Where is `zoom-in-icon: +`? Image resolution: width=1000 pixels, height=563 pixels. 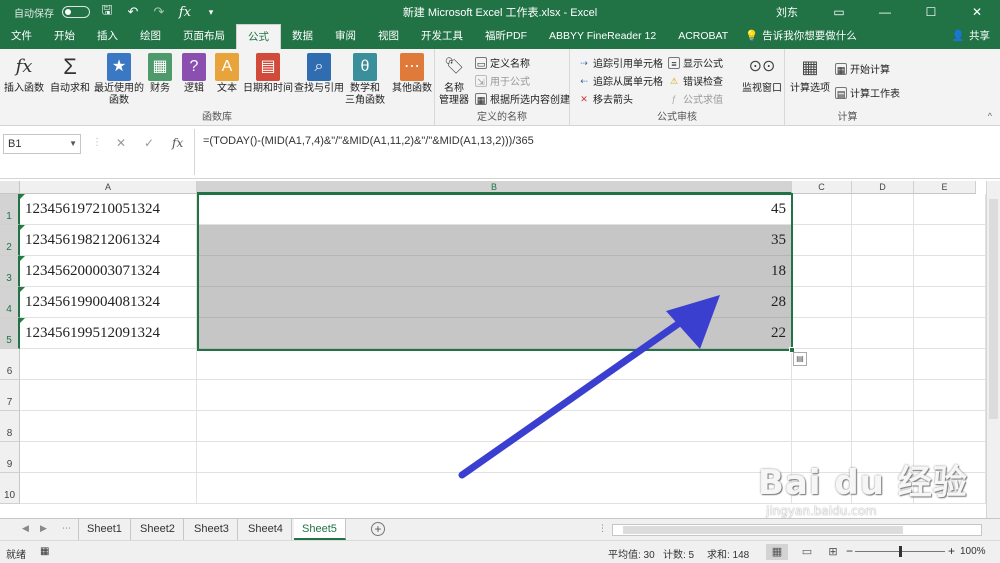 zoom-in-icon: + is located at coordinates (951, 551).